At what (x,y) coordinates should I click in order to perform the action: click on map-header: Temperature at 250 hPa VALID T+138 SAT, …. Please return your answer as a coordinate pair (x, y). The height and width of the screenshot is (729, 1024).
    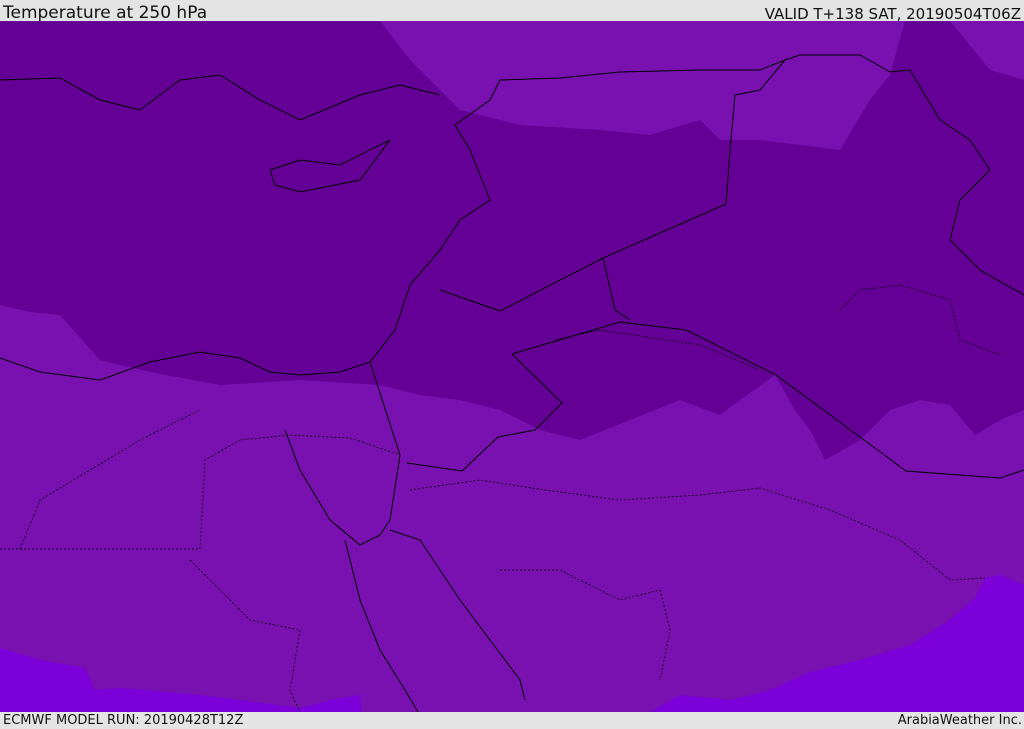
    Looking at the image, I should click on (512, 11).